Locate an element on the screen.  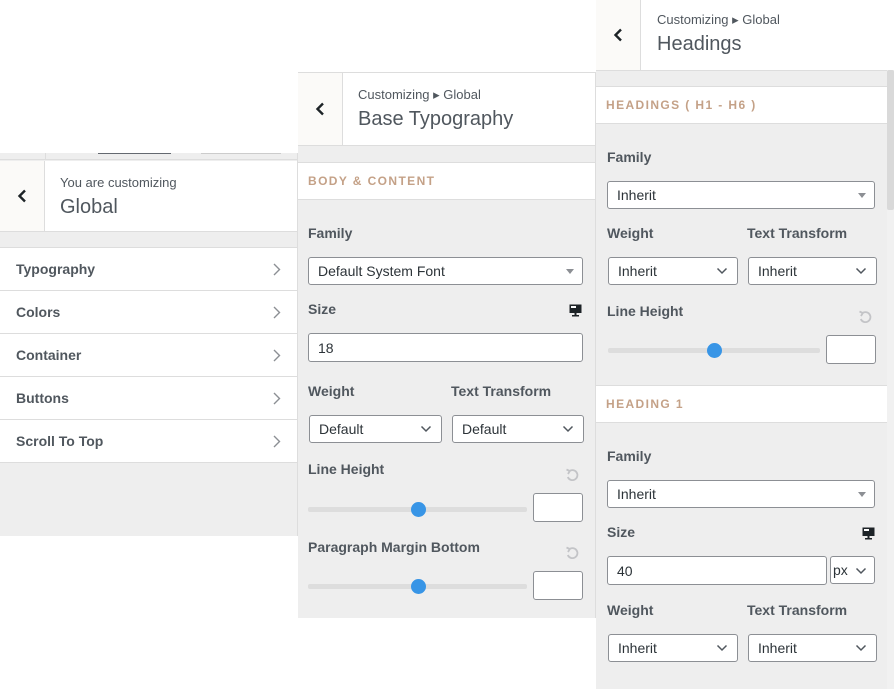
section-header: Customizing ▸ Global Headings is located at coordinates (745, 35).